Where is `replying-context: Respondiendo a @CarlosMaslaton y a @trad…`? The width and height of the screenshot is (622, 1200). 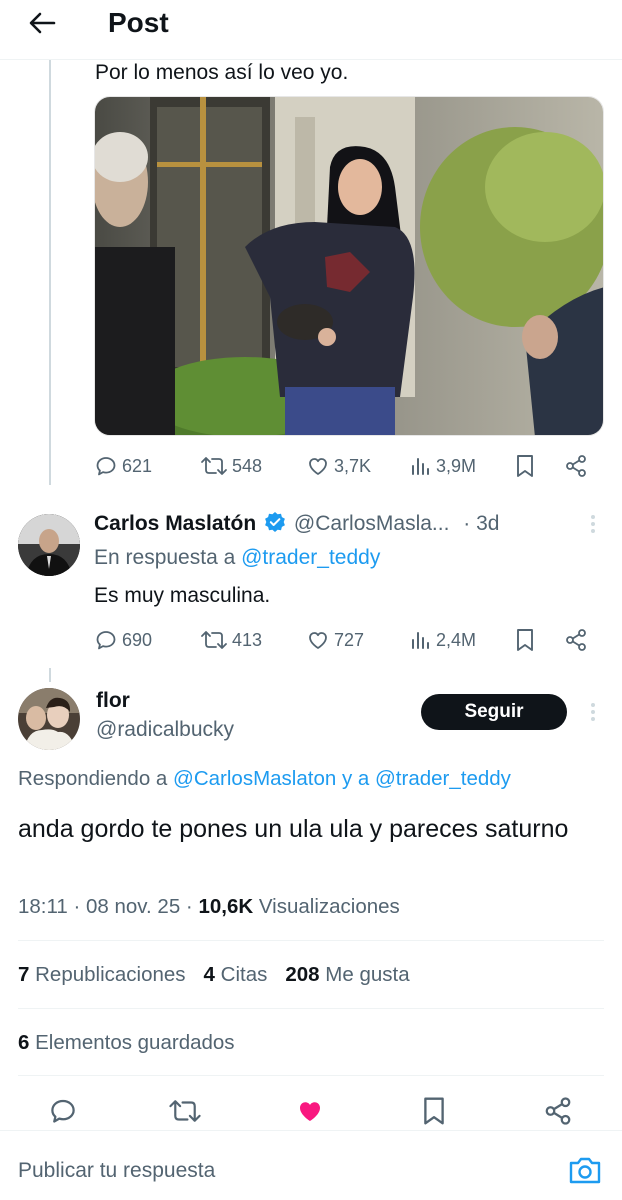 replying-context: Respondiendo a @CarlosMaslaton y a @trad… is located at coordinates (264, 779).